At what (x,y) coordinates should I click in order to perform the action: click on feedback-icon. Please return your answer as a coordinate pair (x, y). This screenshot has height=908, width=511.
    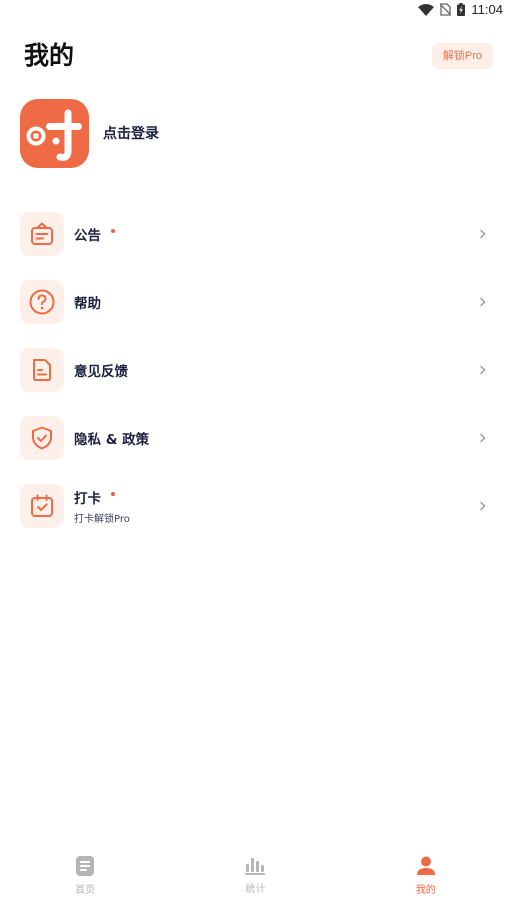
    Looking at the image, I should click on (42, 370).